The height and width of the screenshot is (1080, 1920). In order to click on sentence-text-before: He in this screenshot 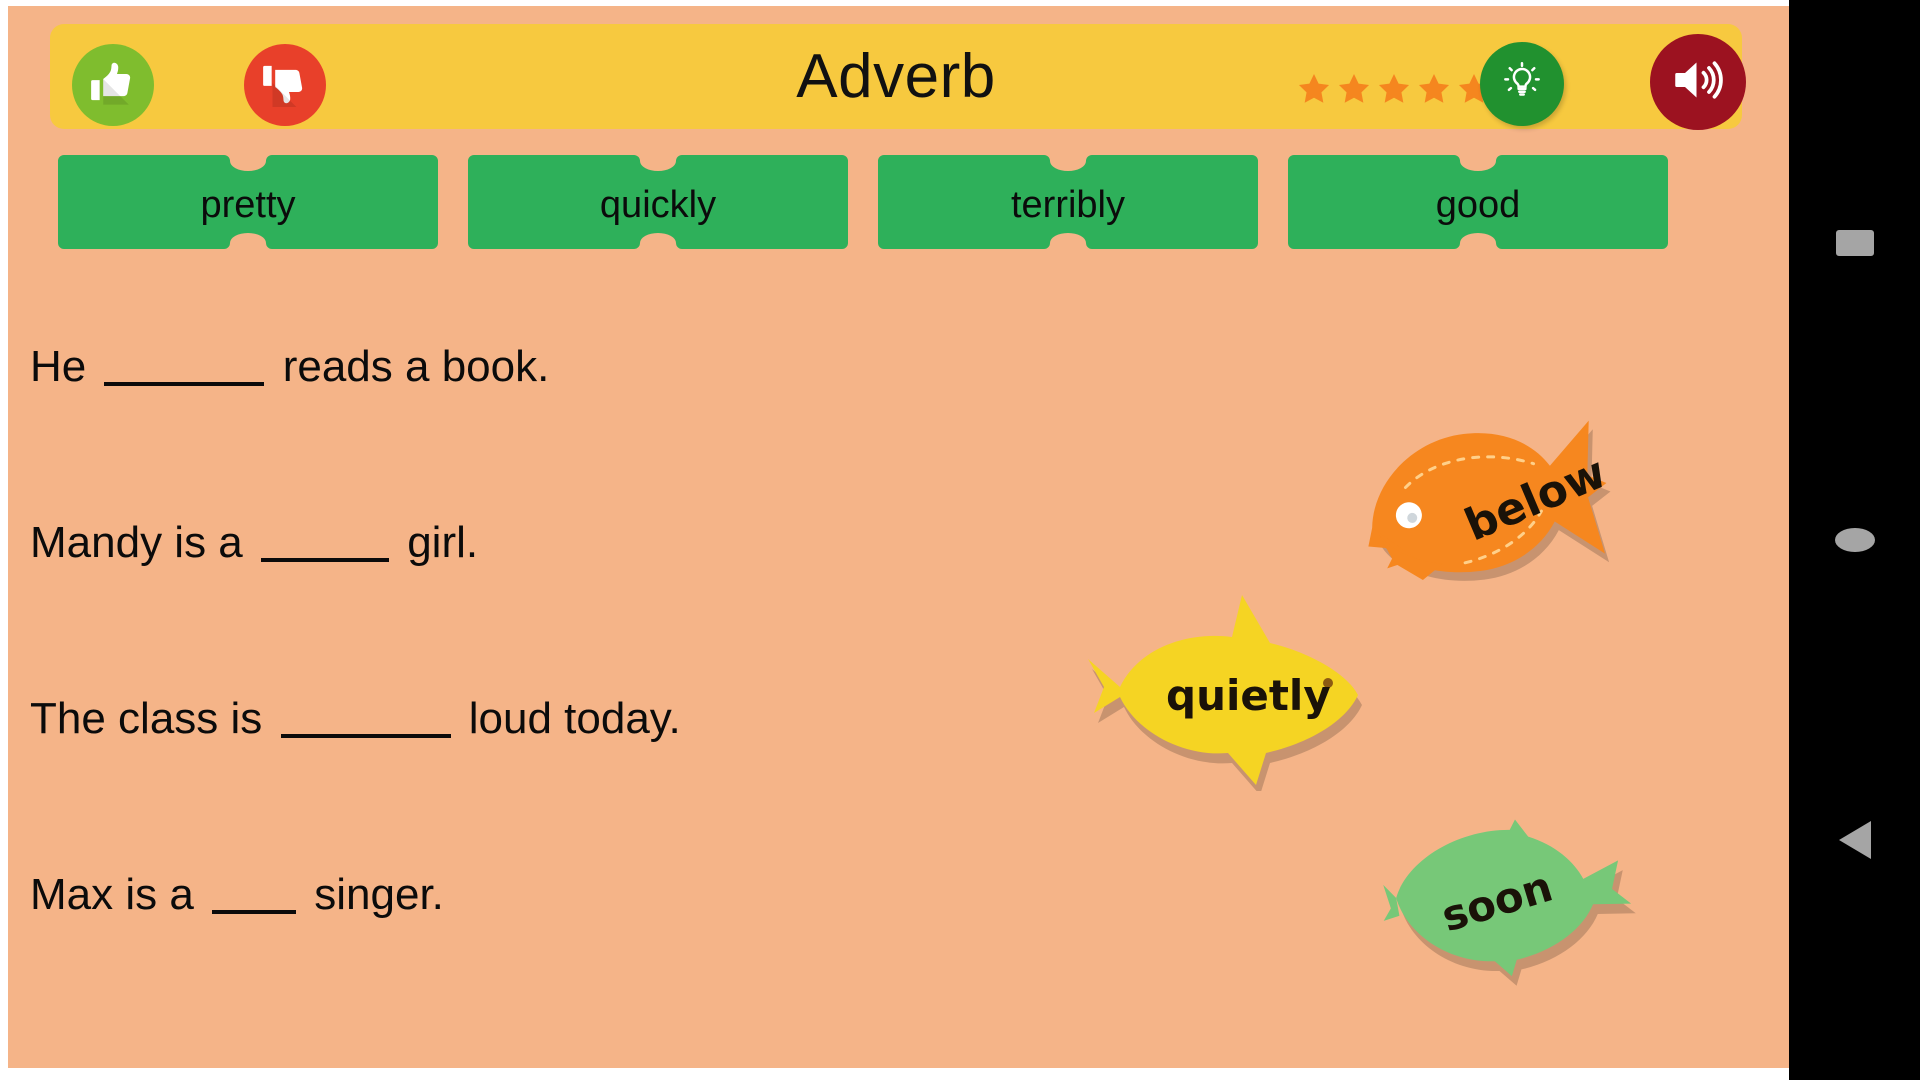, I will do `click(64, 366)`.